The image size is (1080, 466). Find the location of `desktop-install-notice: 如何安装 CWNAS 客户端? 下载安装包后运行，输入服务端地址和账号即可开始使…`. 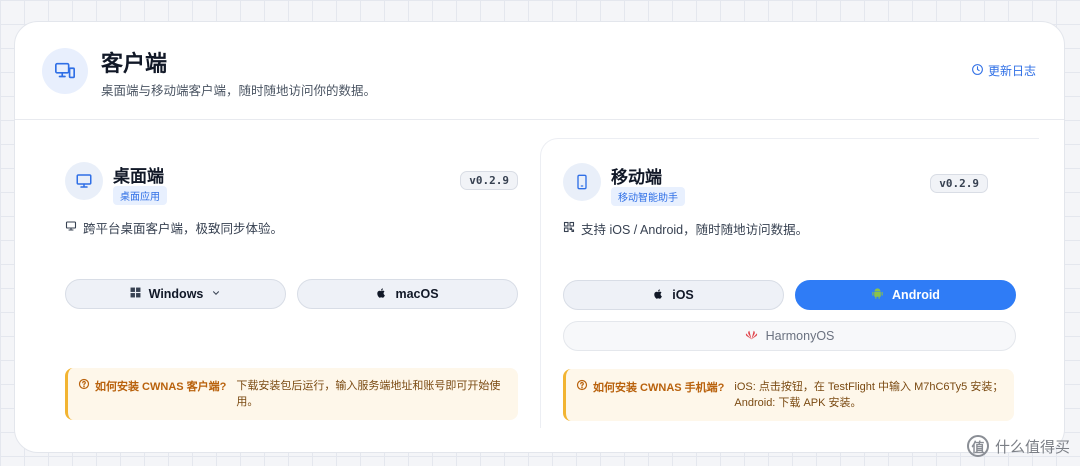

desktop-install-notice: 如何安装 CWNAS 客户端? 下载安装包后运行，输入服务端地址和账号即可开始使… is located at coordinates (291, 394).